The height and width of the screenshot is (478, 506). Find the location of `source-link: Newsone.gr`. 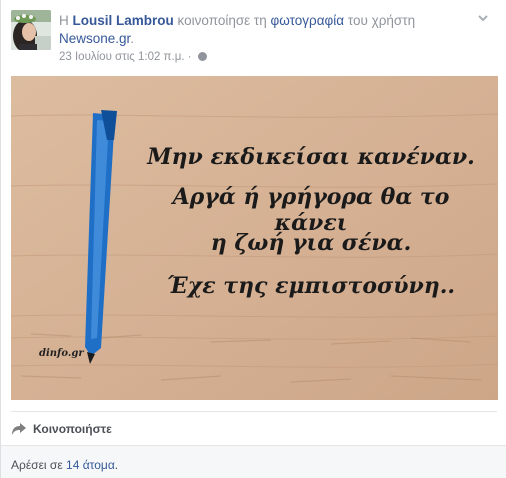

source-link: Newsone.gr is located at coordinates (94, 38).